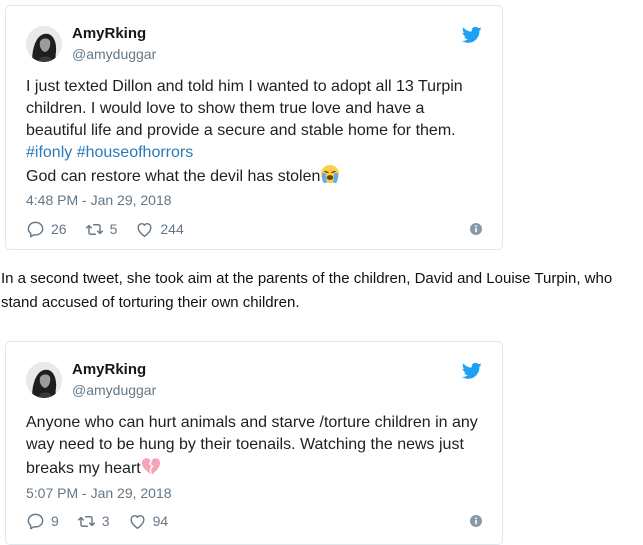 This screenshot has width=643, height=545. What do you see at coordinates (55, 521) in the screenshot?
I see `reply-count: 9` at bounding box center [55, 521].